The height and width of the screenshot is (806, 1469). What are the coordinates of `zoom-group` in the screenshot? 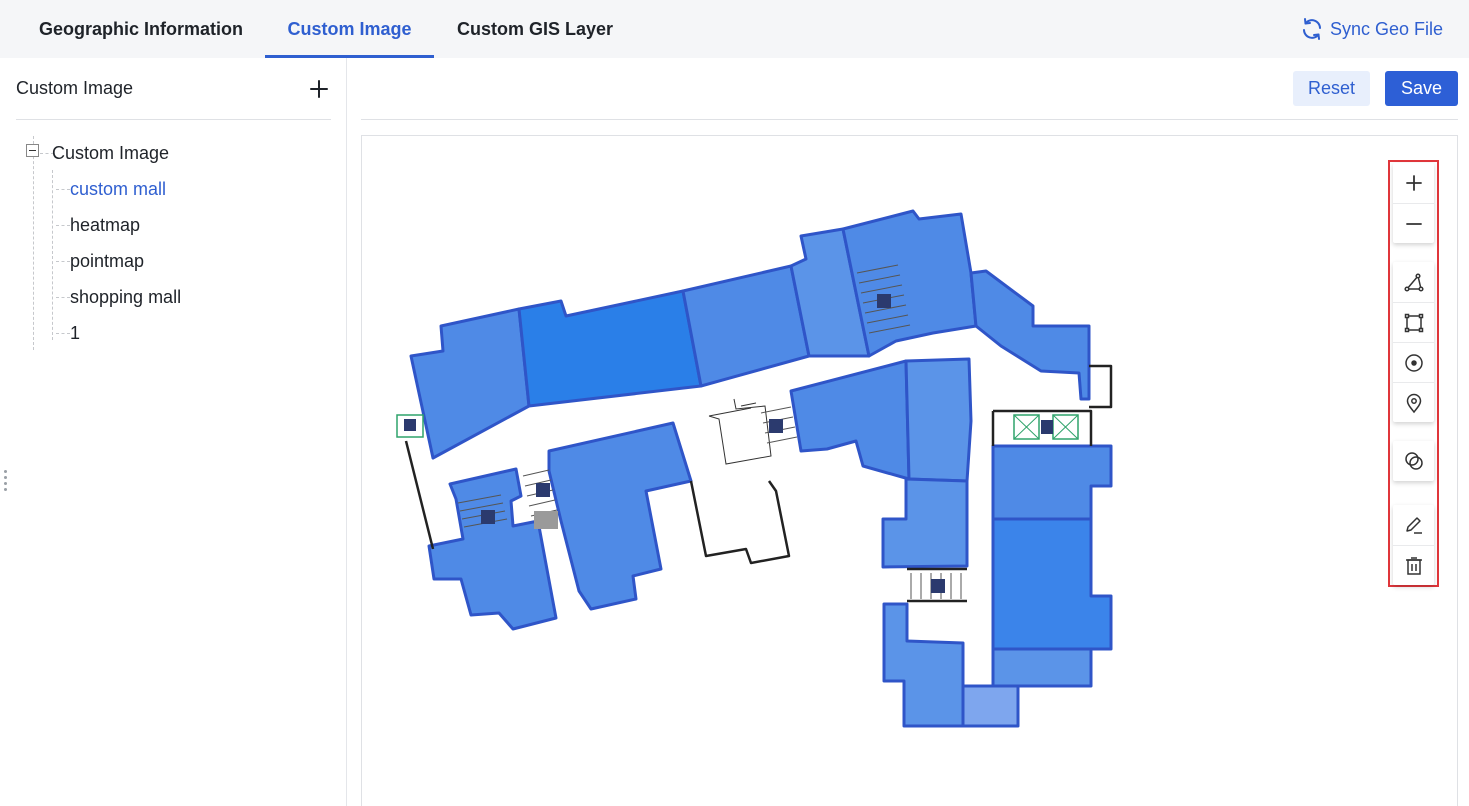 It's located at (1413, 203).